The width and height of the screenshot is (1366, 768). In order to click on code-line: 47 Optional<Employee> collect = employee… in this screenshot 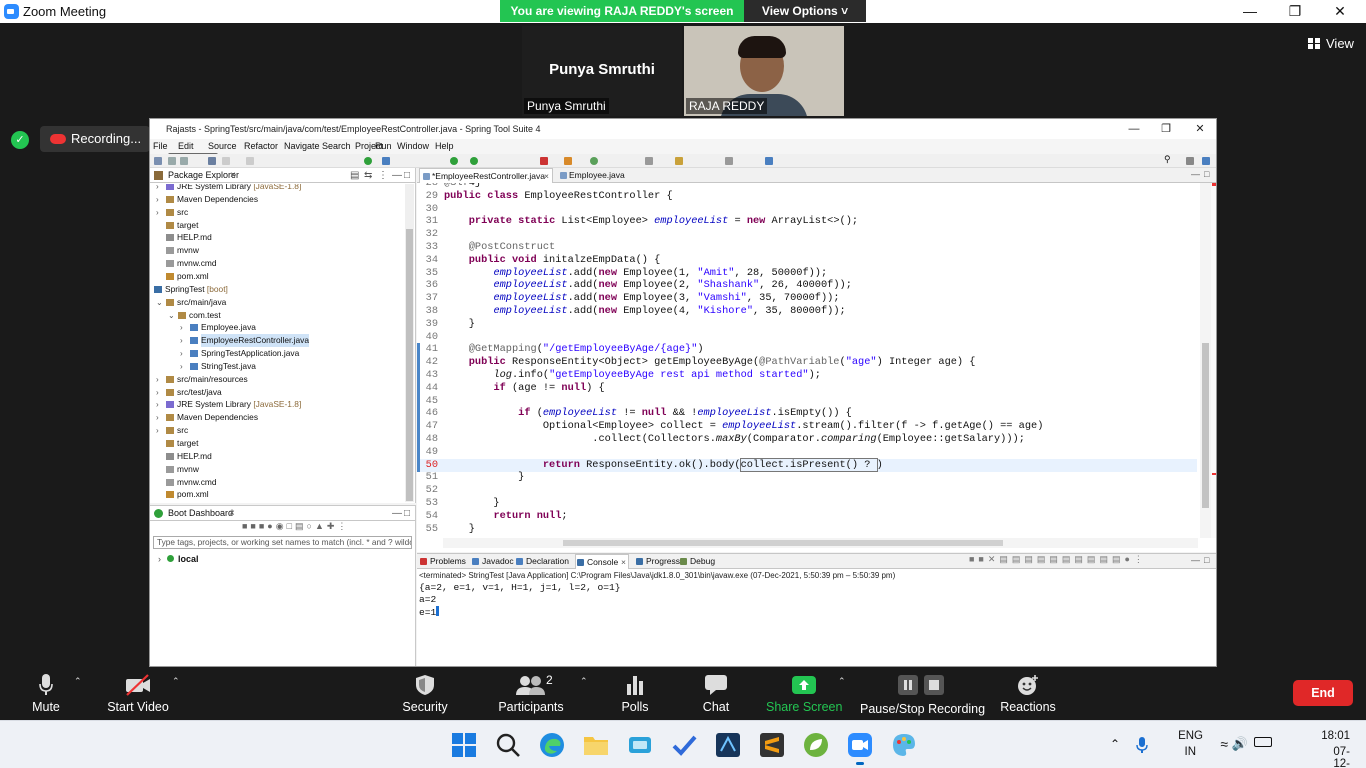, I will do `click(807, 427)`.